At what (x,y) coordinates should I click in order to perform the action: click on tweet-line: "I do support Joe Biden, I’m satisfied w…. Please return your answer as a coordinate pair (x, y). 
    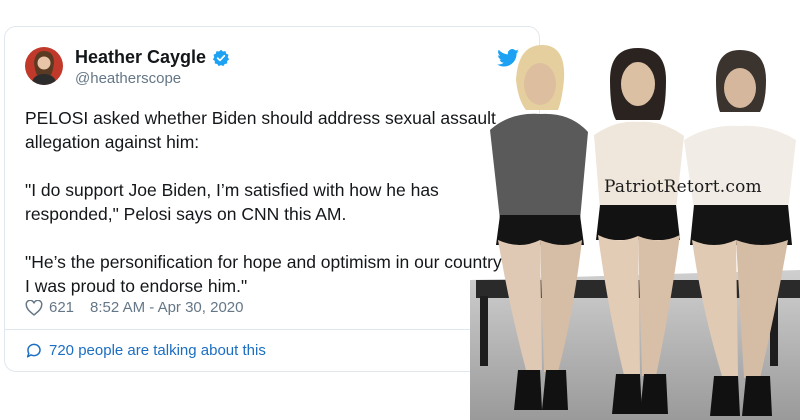
    Looking at the image, I should click on (232, 190).